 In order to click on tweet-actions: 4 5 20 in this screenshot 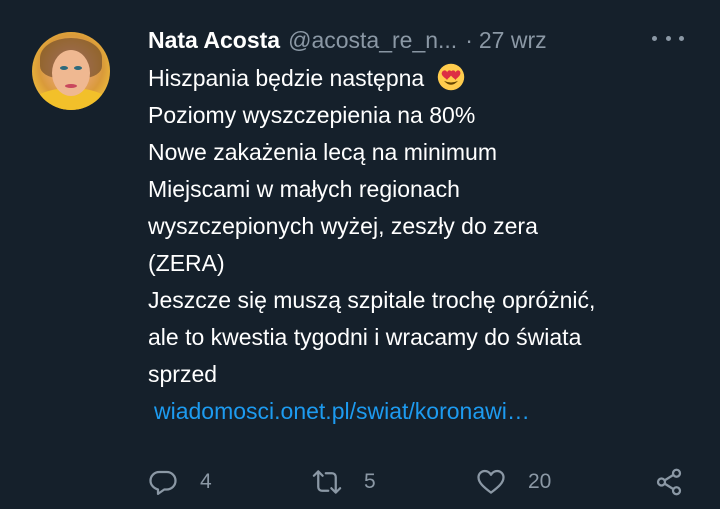, I will do `click(418, 482)`.